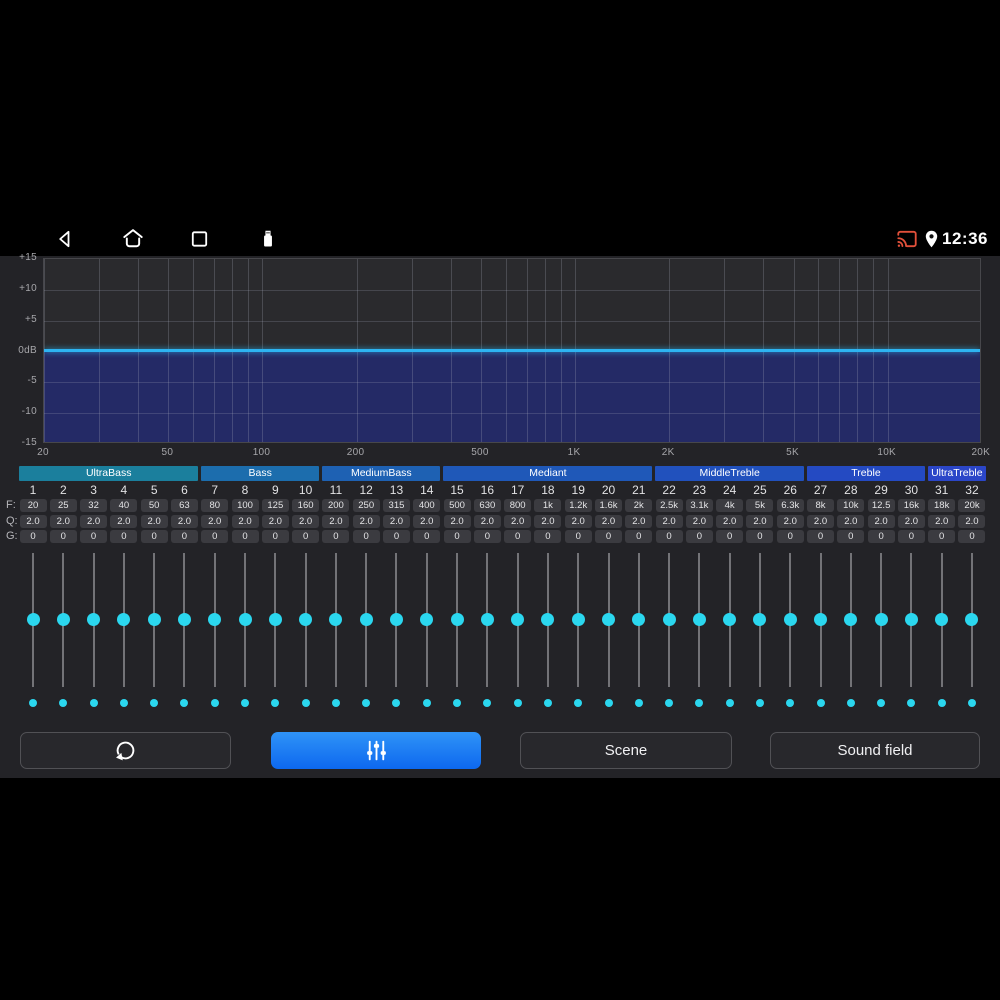 Image resolution: width=1000 pixels, height=1000 pixels. Describe the element at coordinates (639, 505) in the screenshot. I see `band-frequency-chip: 2k` at that location.